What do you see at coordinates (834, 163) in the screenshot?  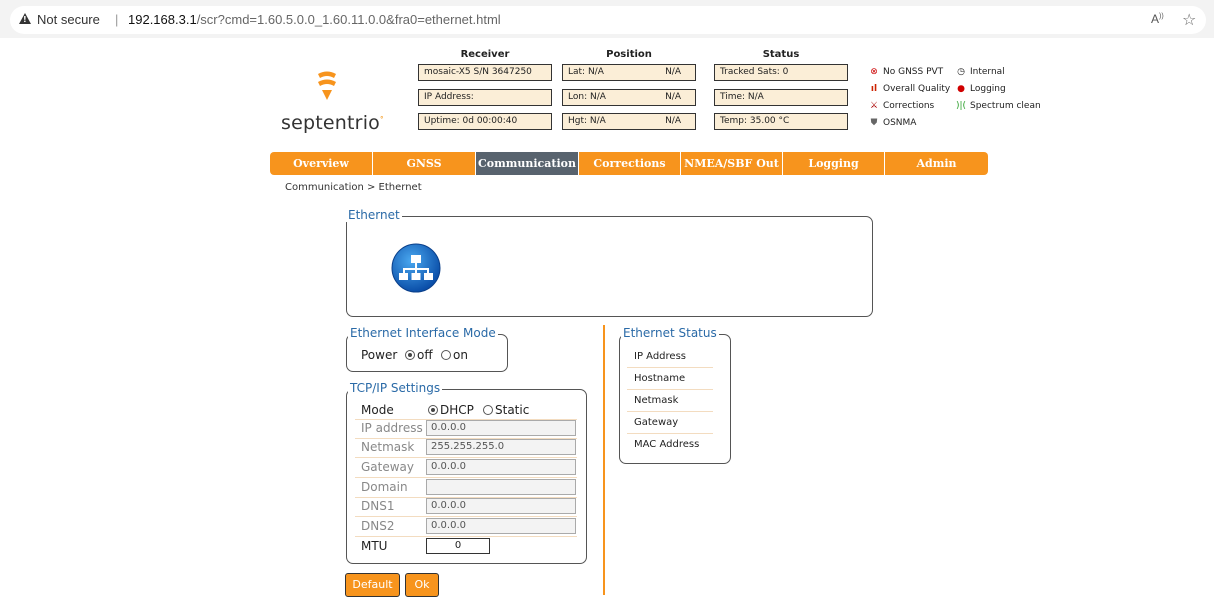 I see `tab-logging: Logging` at bounding box center [834, 163].